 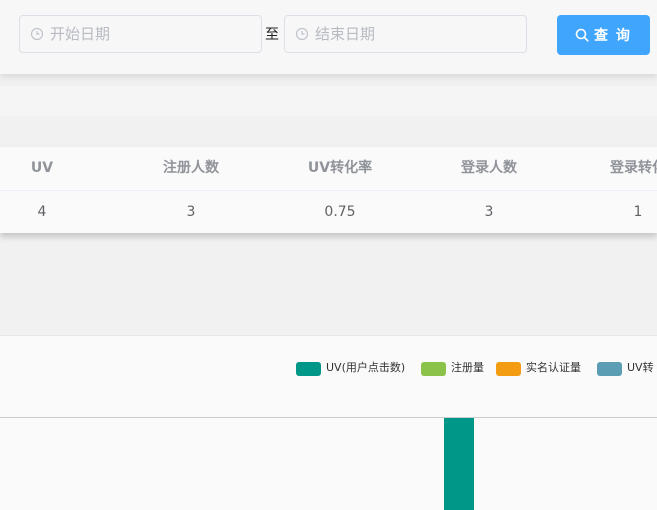 I want to click on legend-label: 注册量, so click(x=467, y=367).